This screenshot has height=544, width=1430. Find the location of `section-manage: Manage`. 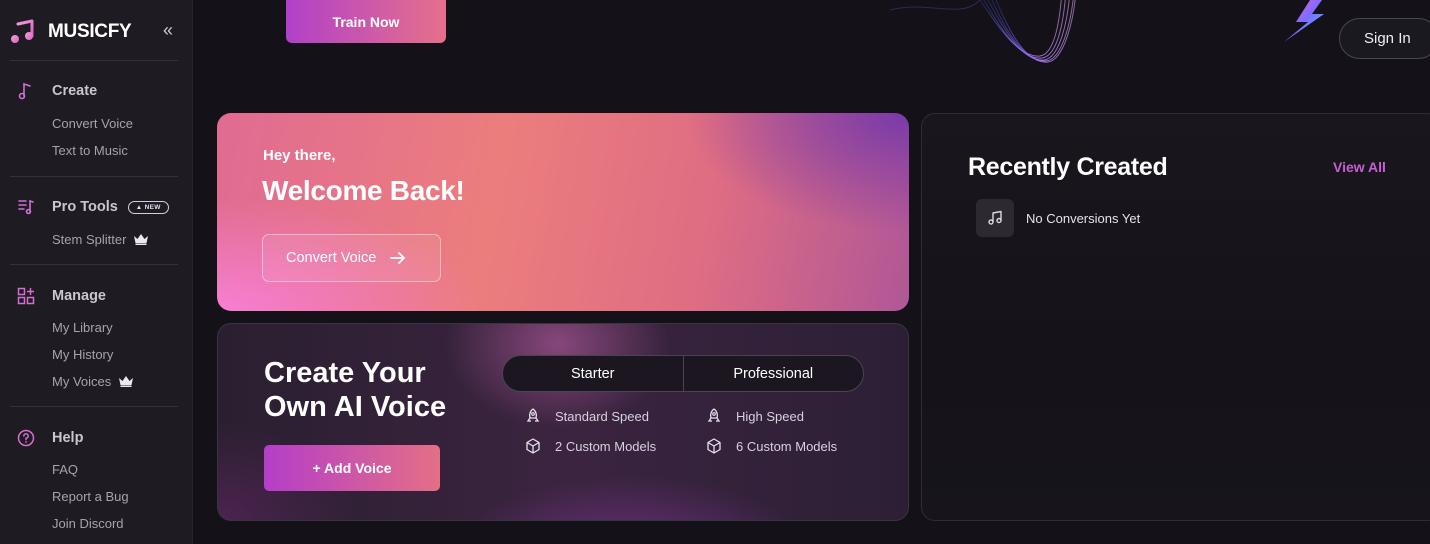

section-manage: Manage is located at coordinates (61, 296).